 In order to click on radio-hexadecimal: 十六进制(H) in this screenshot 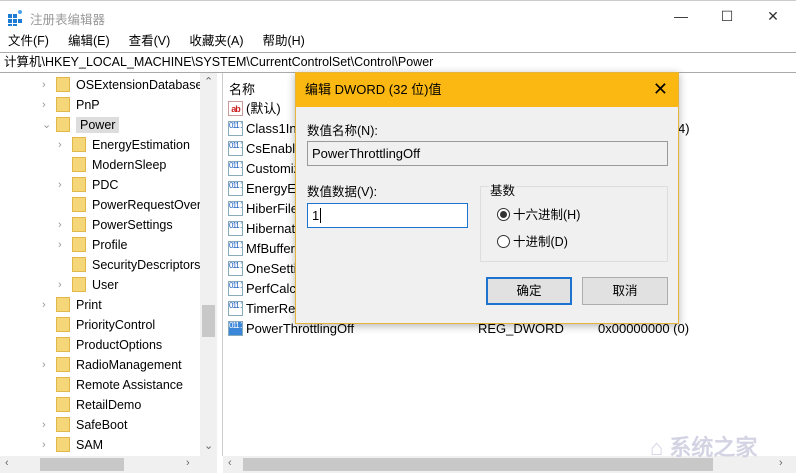, I will do `click(538, 215)`.